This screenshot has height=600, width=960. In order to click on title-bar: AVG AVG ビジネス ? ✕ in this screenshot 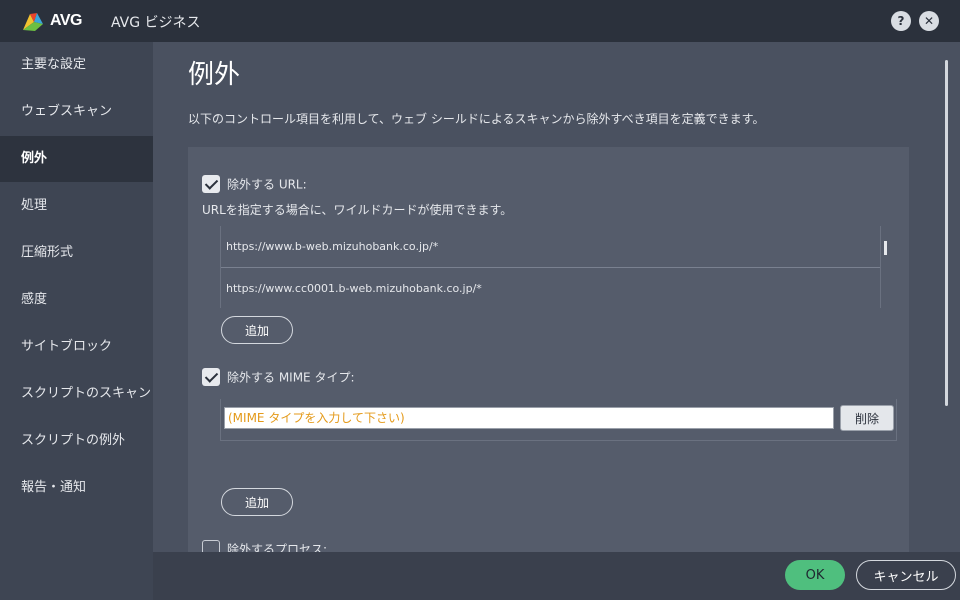, I will do `click(480, 21)`.